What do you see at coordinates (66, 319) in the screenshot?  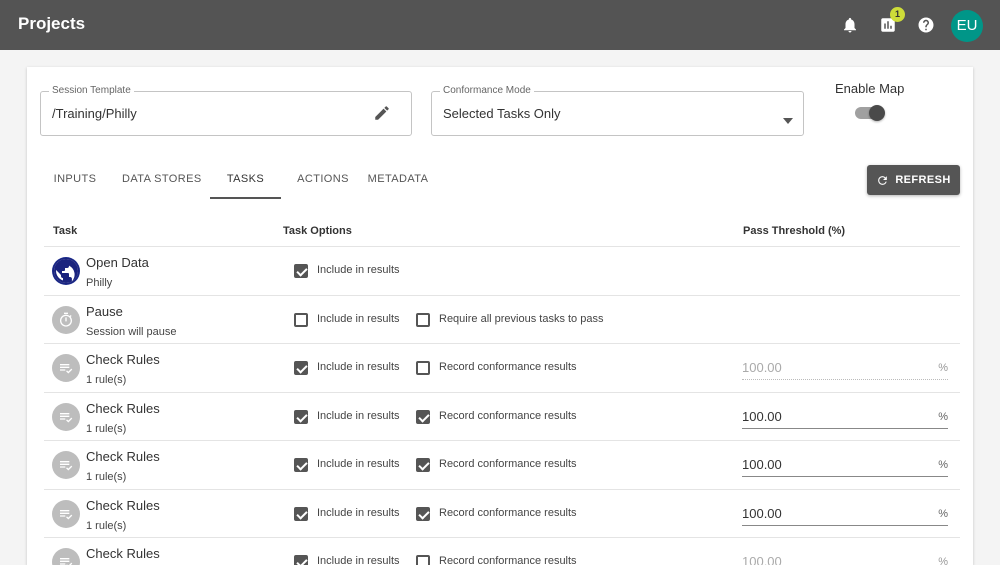 I see `timer-icon` at bounding box center [66, 319].